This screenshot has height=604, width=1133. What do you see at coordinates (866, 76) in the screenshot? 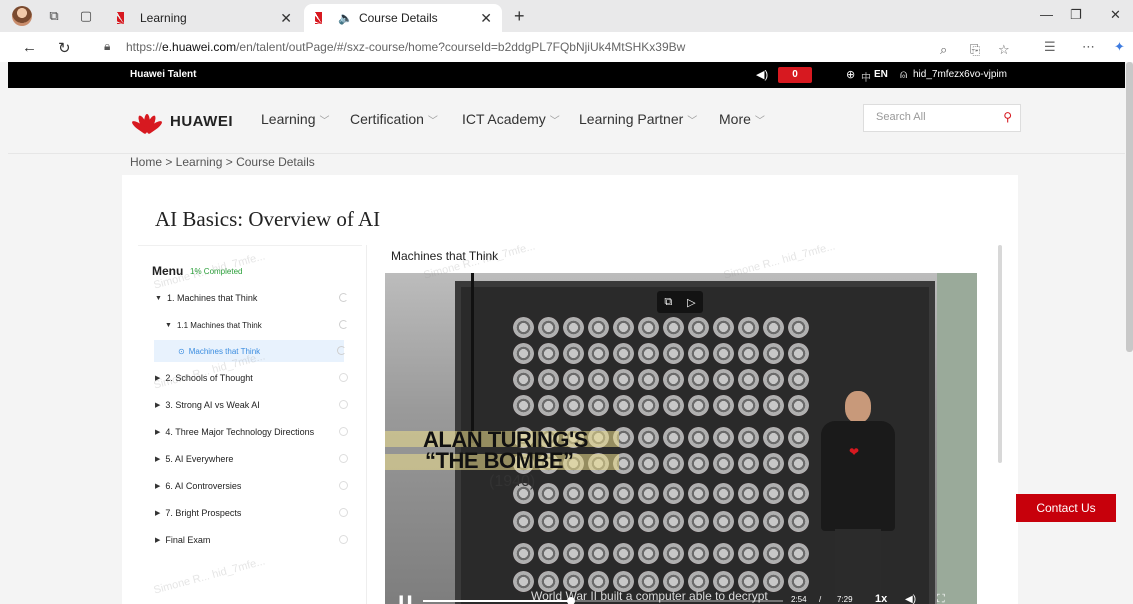
I see `lang-zh: 中` at bounding box center [866, 76].